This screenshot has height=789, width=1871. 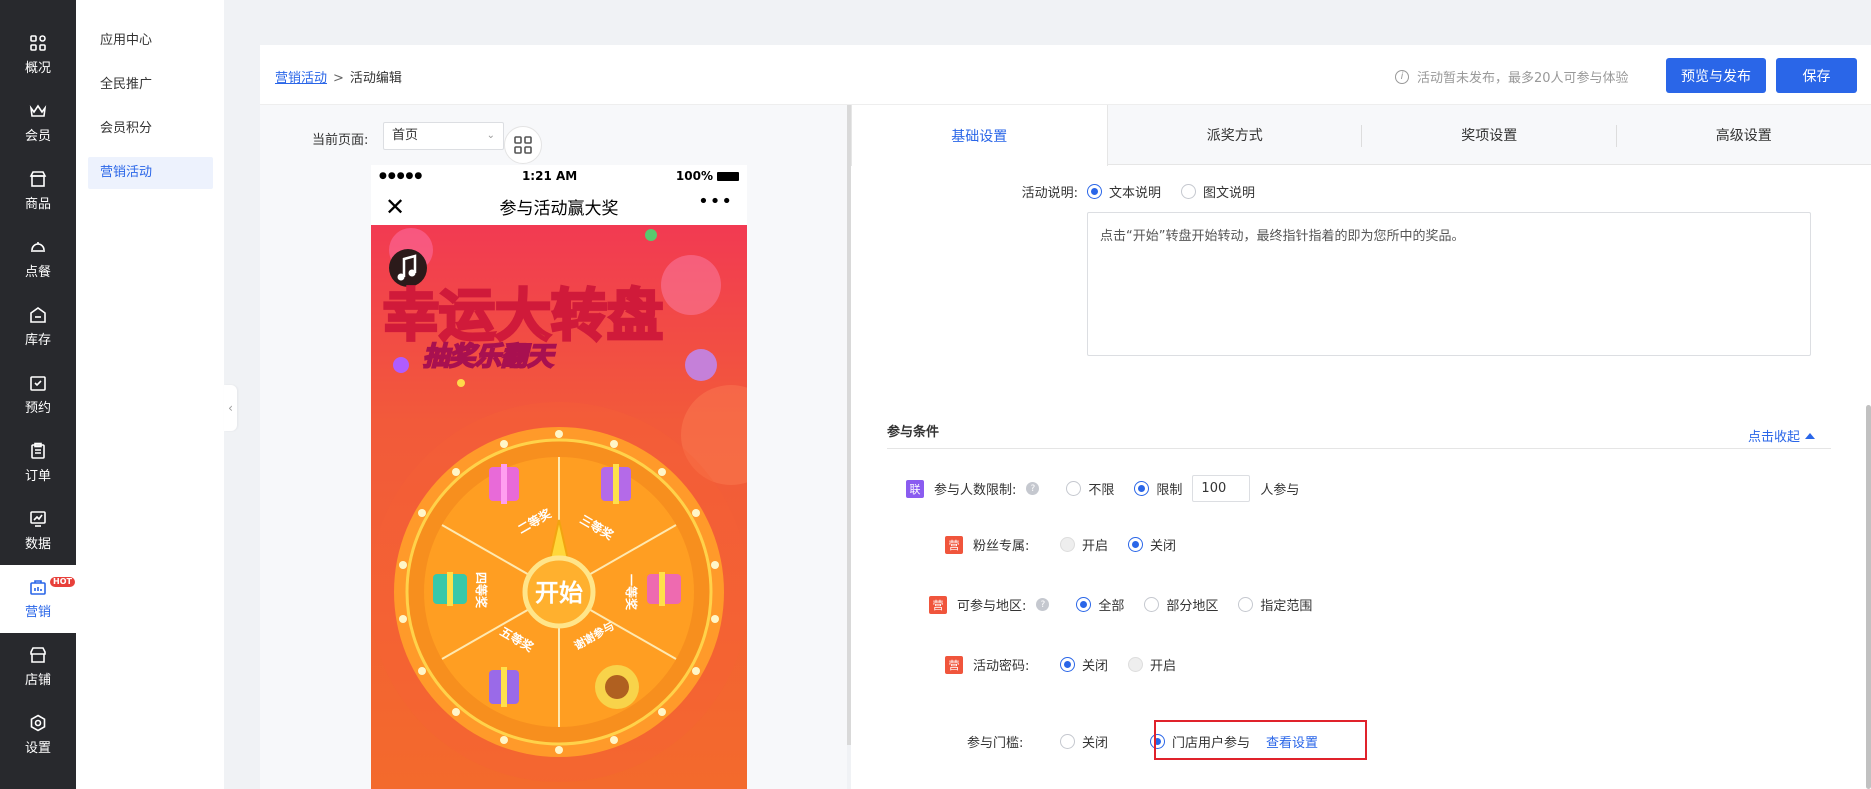 I want to click on breadcrumb-link: 营销活动, so click(x=301, y=78).